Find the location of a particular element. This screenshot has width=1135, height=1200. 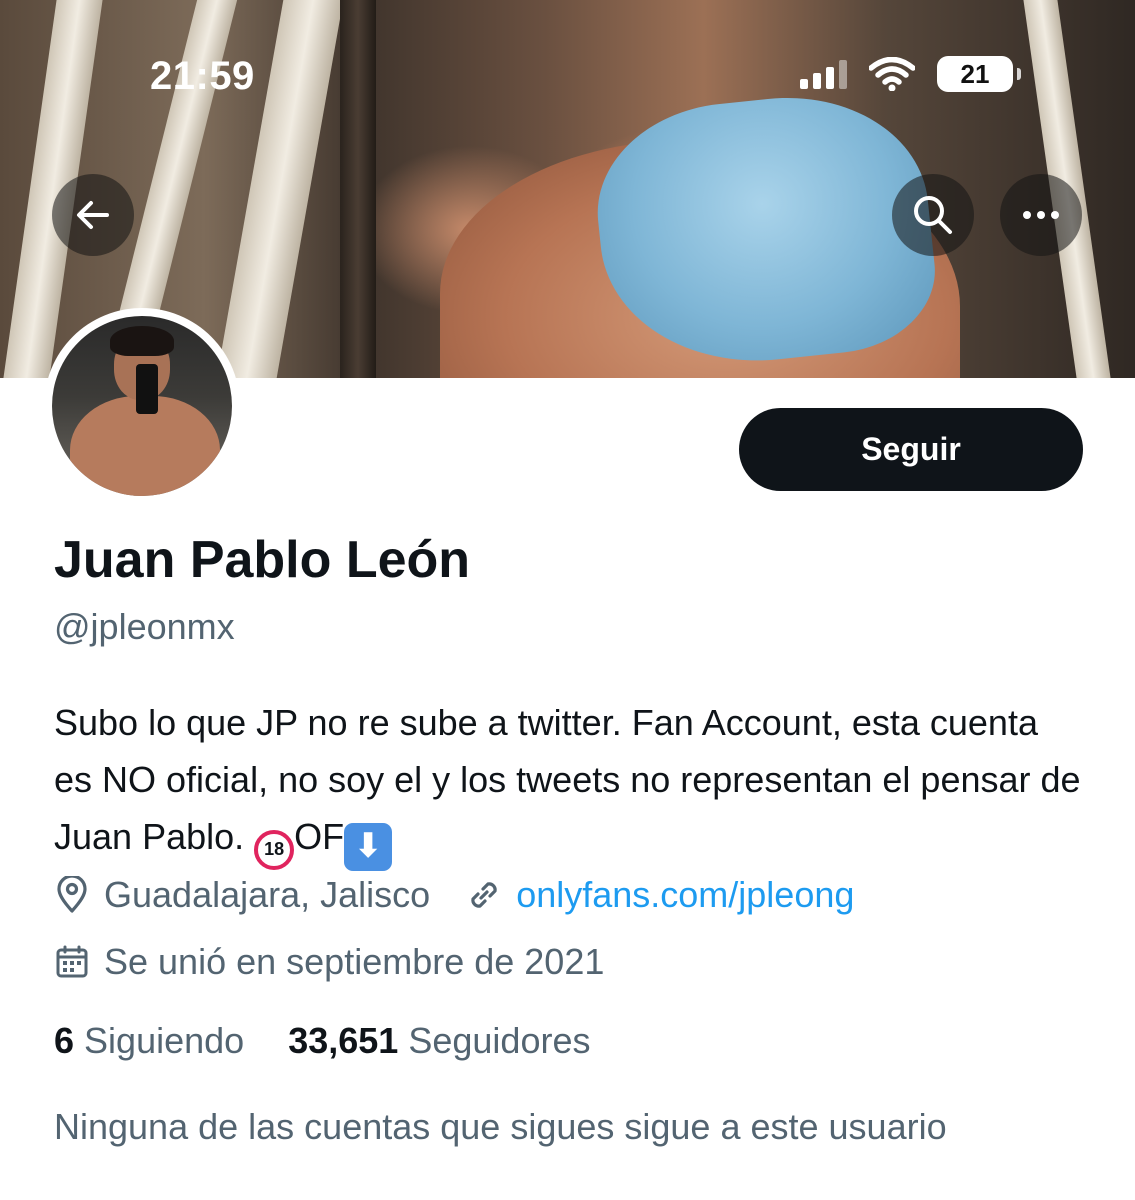

back-button is located at coordinates (93, 215).